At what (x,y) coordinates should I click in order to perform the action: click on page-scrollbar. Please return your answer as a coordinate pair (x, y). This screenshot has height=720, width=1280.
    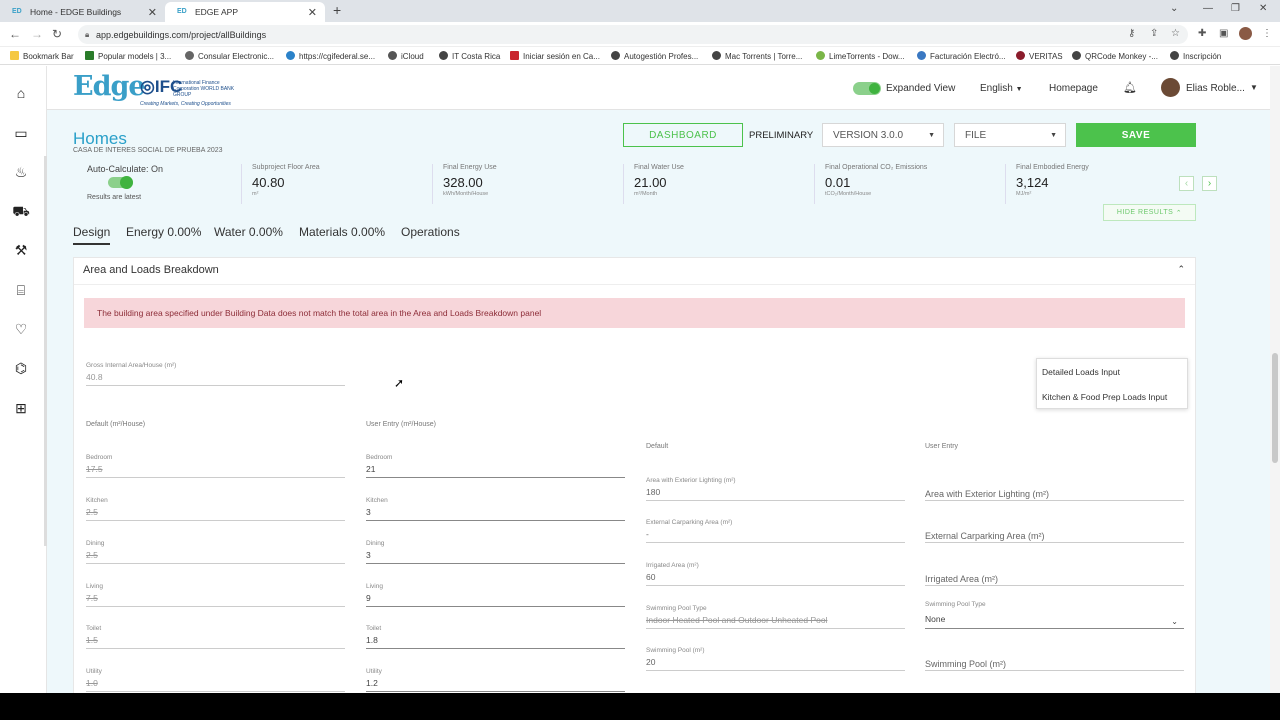
    Looking at the image, I should click on (1275, 379).